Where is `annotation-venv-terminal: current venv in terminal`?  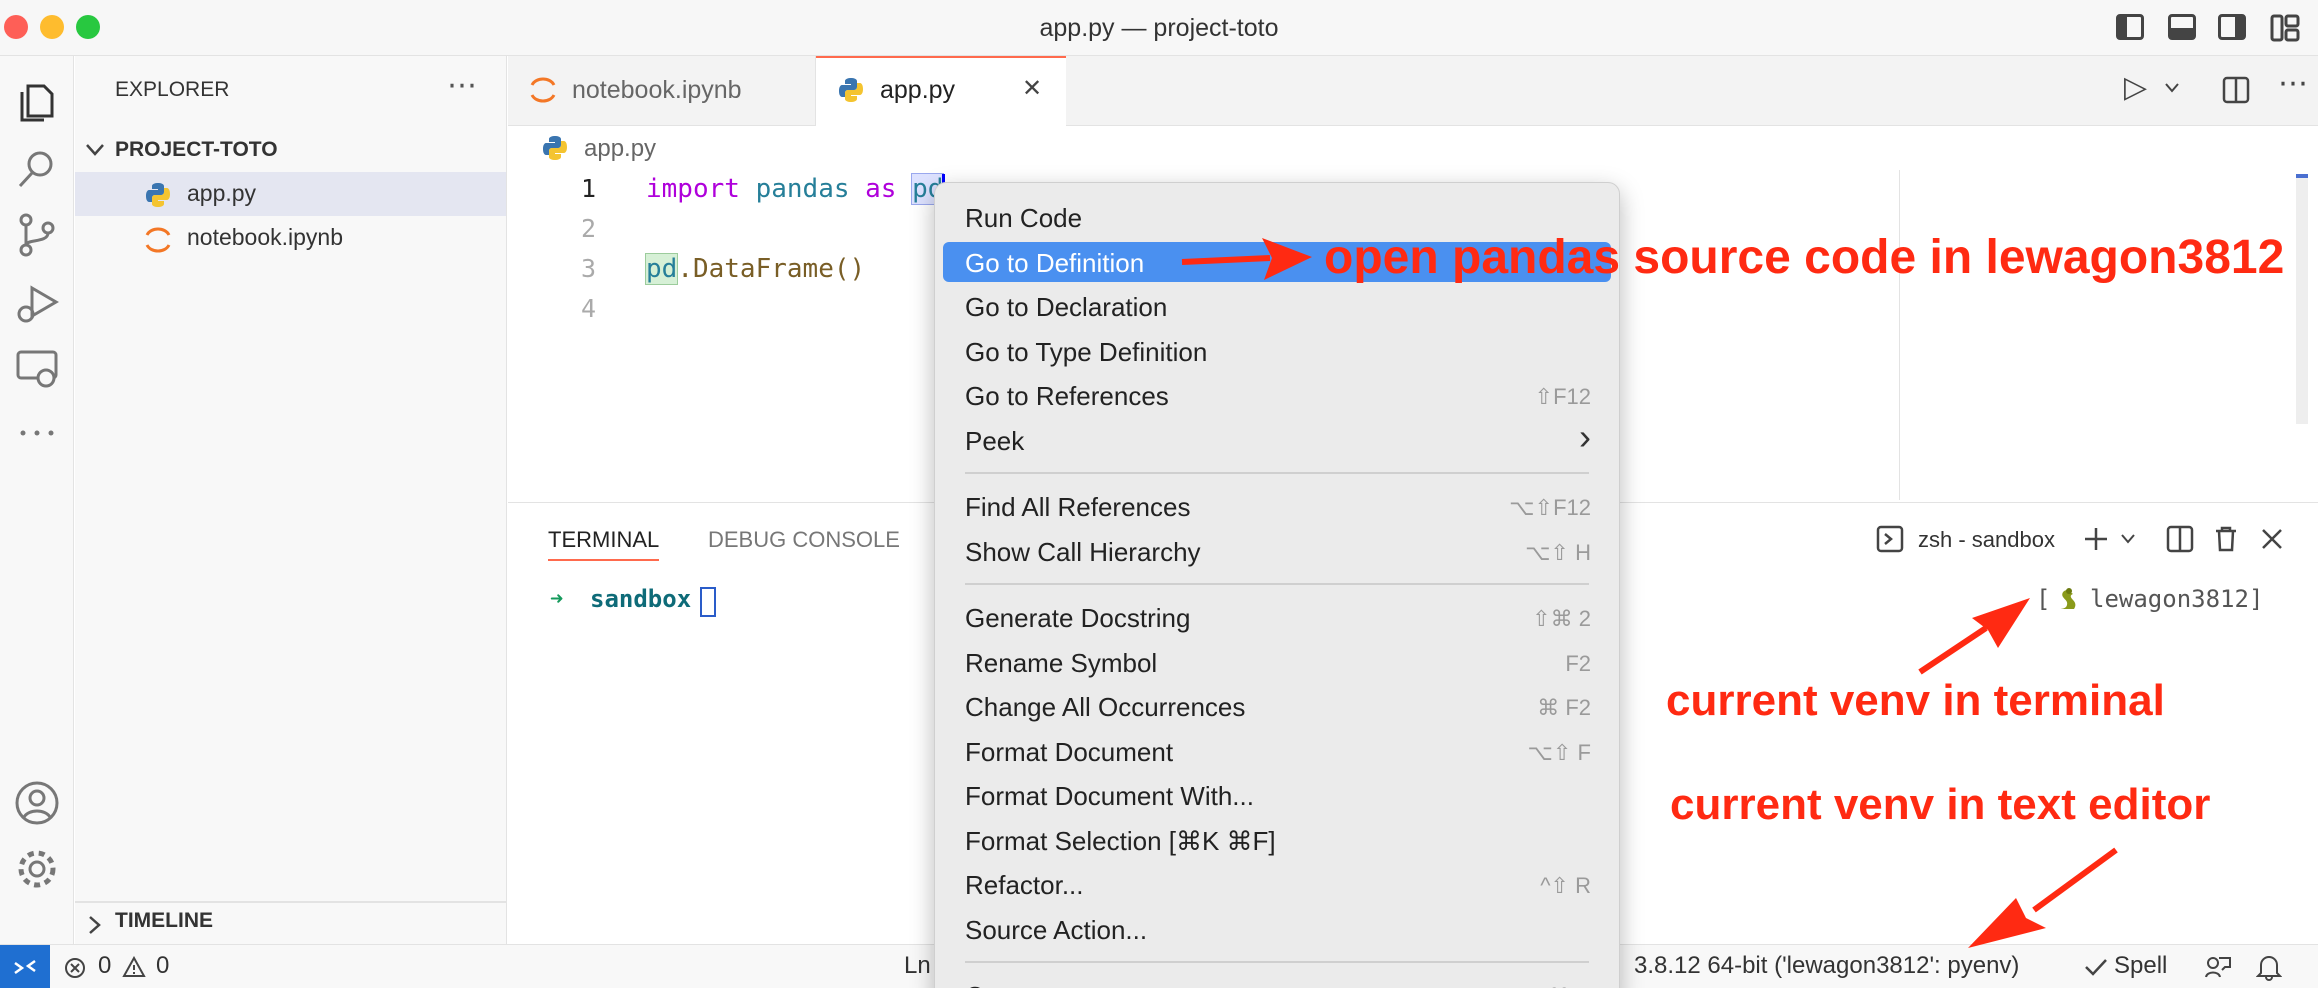
annotation-venv-terminal: current venv in terminal is located at coordinates (1915, 700).